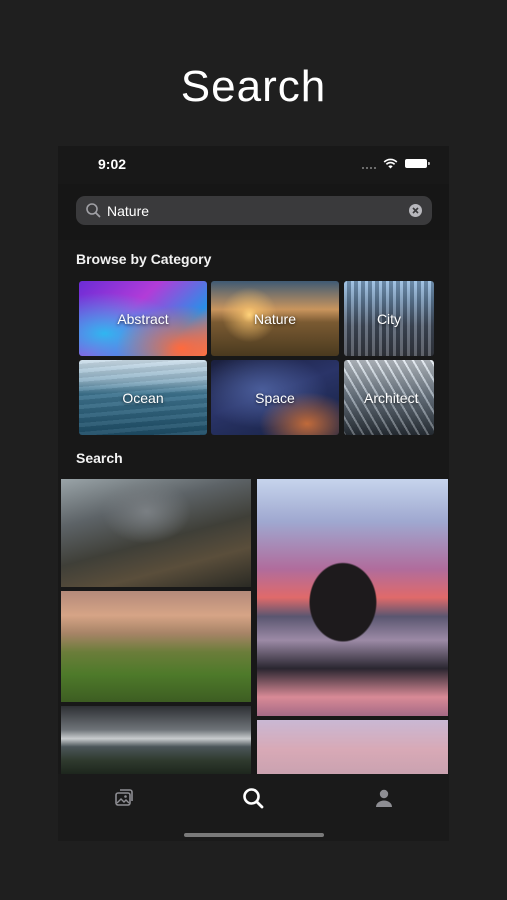 This screenshot has width=507, height=900. I want to click on status-time: 9:02, so click(112, 164).